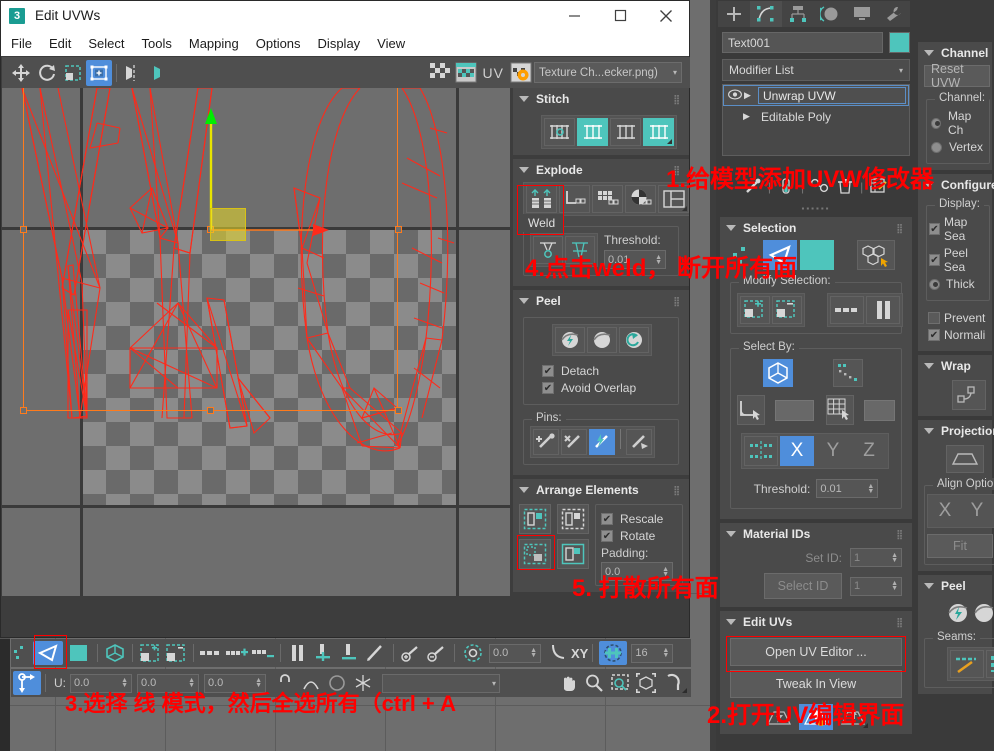  What do you see at coordinates (625, 132) in the screenshot?
I see `stitch-source-icon` at bounding box center [625, 132].